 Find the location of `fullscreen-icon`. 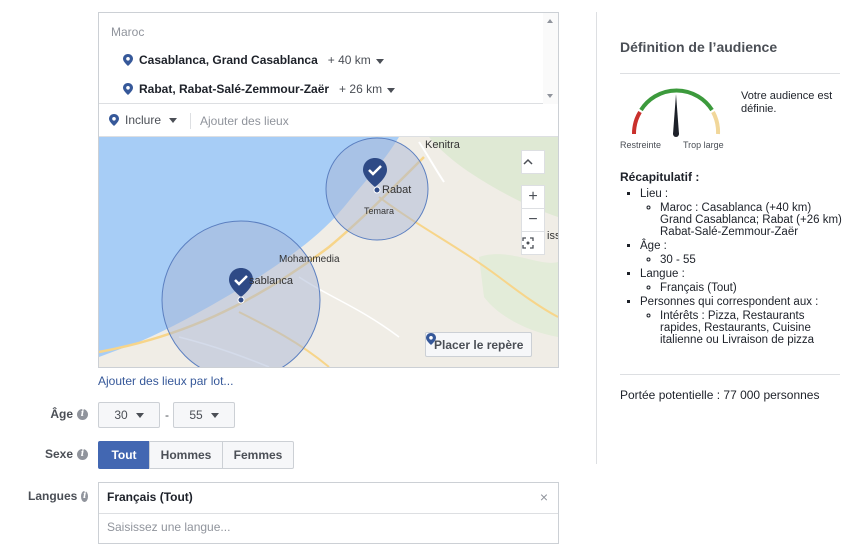

fullscreen-icon is located at coordinates (528, 243).